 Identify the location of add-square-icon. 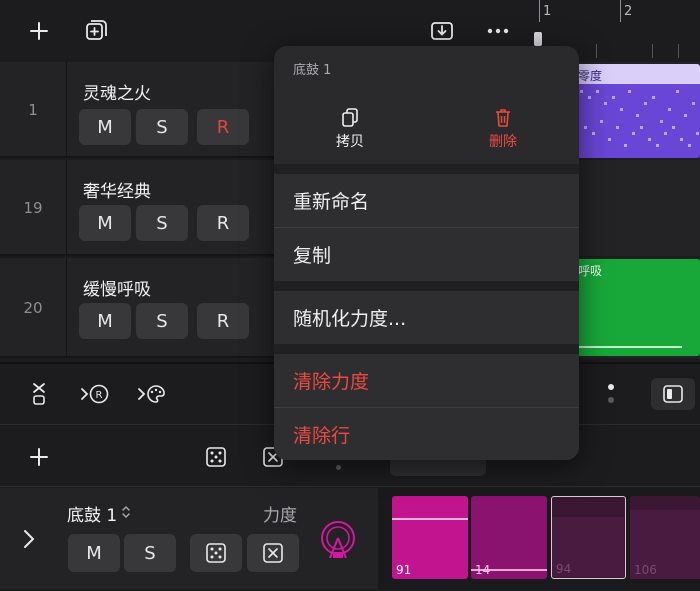
(96, 31).